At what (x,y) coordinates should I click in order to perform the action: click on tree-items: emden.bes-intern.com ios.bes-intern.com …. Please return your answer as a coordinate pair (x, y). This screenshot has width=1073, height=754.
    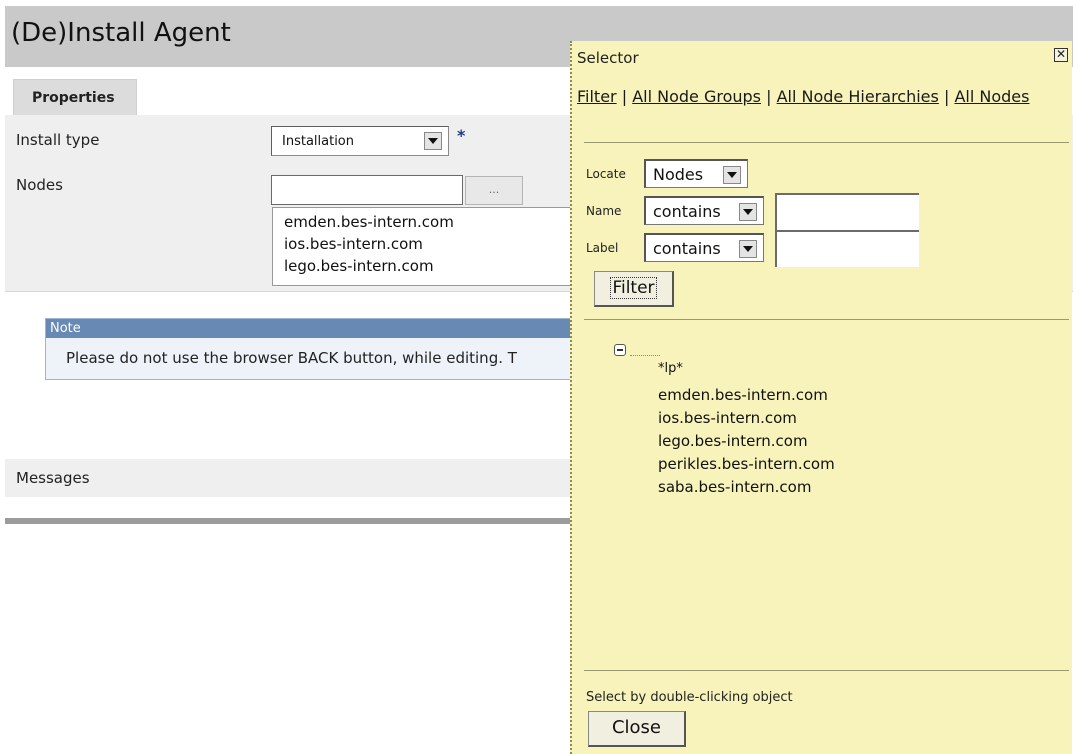
    Looking at the image, I should click on (746, 441).